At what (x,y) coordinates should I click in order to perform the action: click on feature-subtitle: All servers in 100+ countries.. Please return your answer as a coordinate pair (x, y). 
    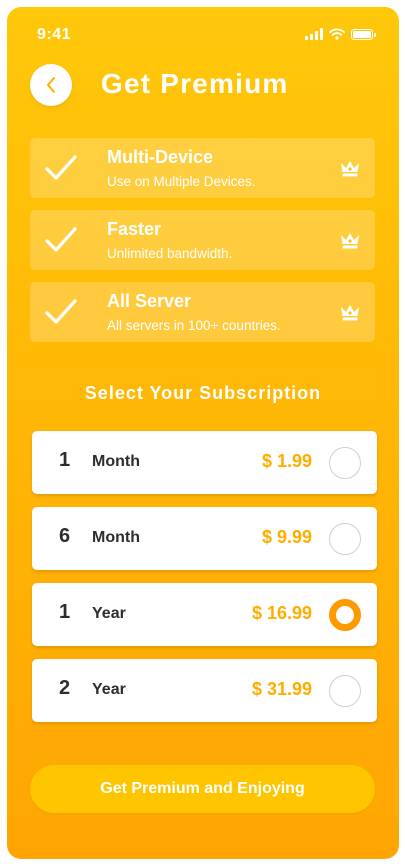
    Looking at the image, I should click on (194, 325).